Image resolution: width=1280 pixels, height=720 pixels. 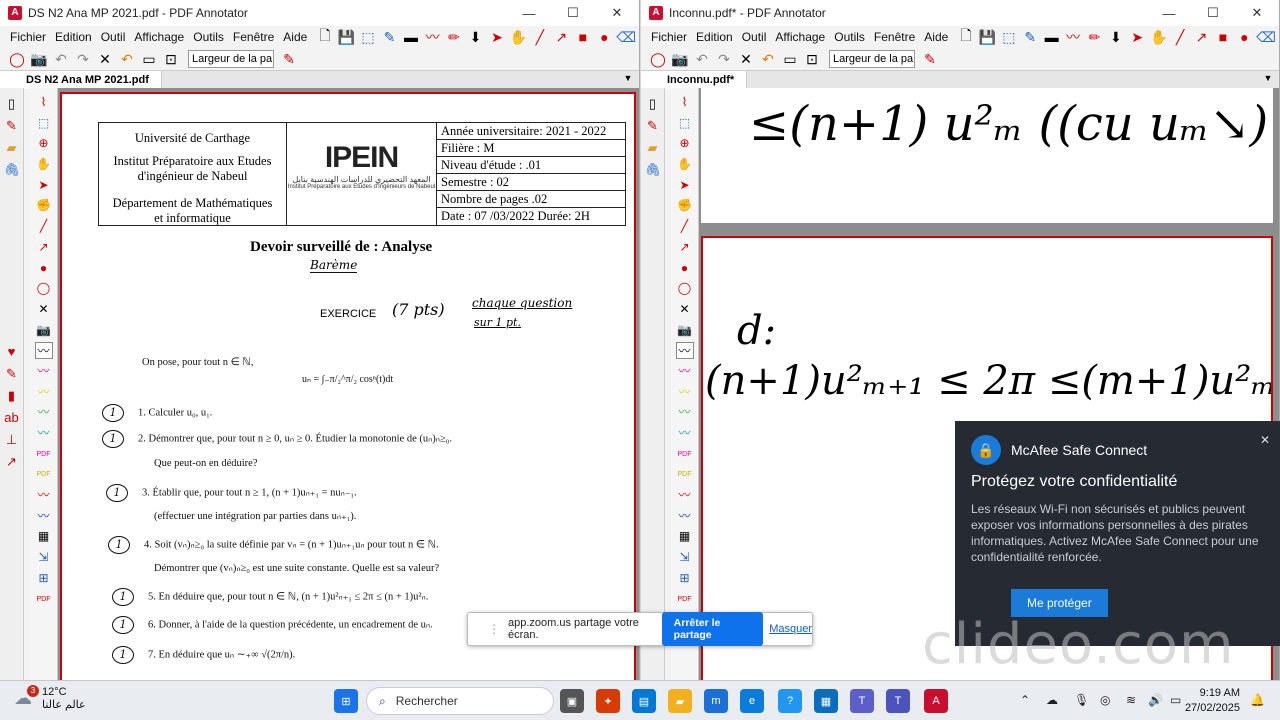 I want to click on app-icon-mdp: m, so click(x=716, y=701).